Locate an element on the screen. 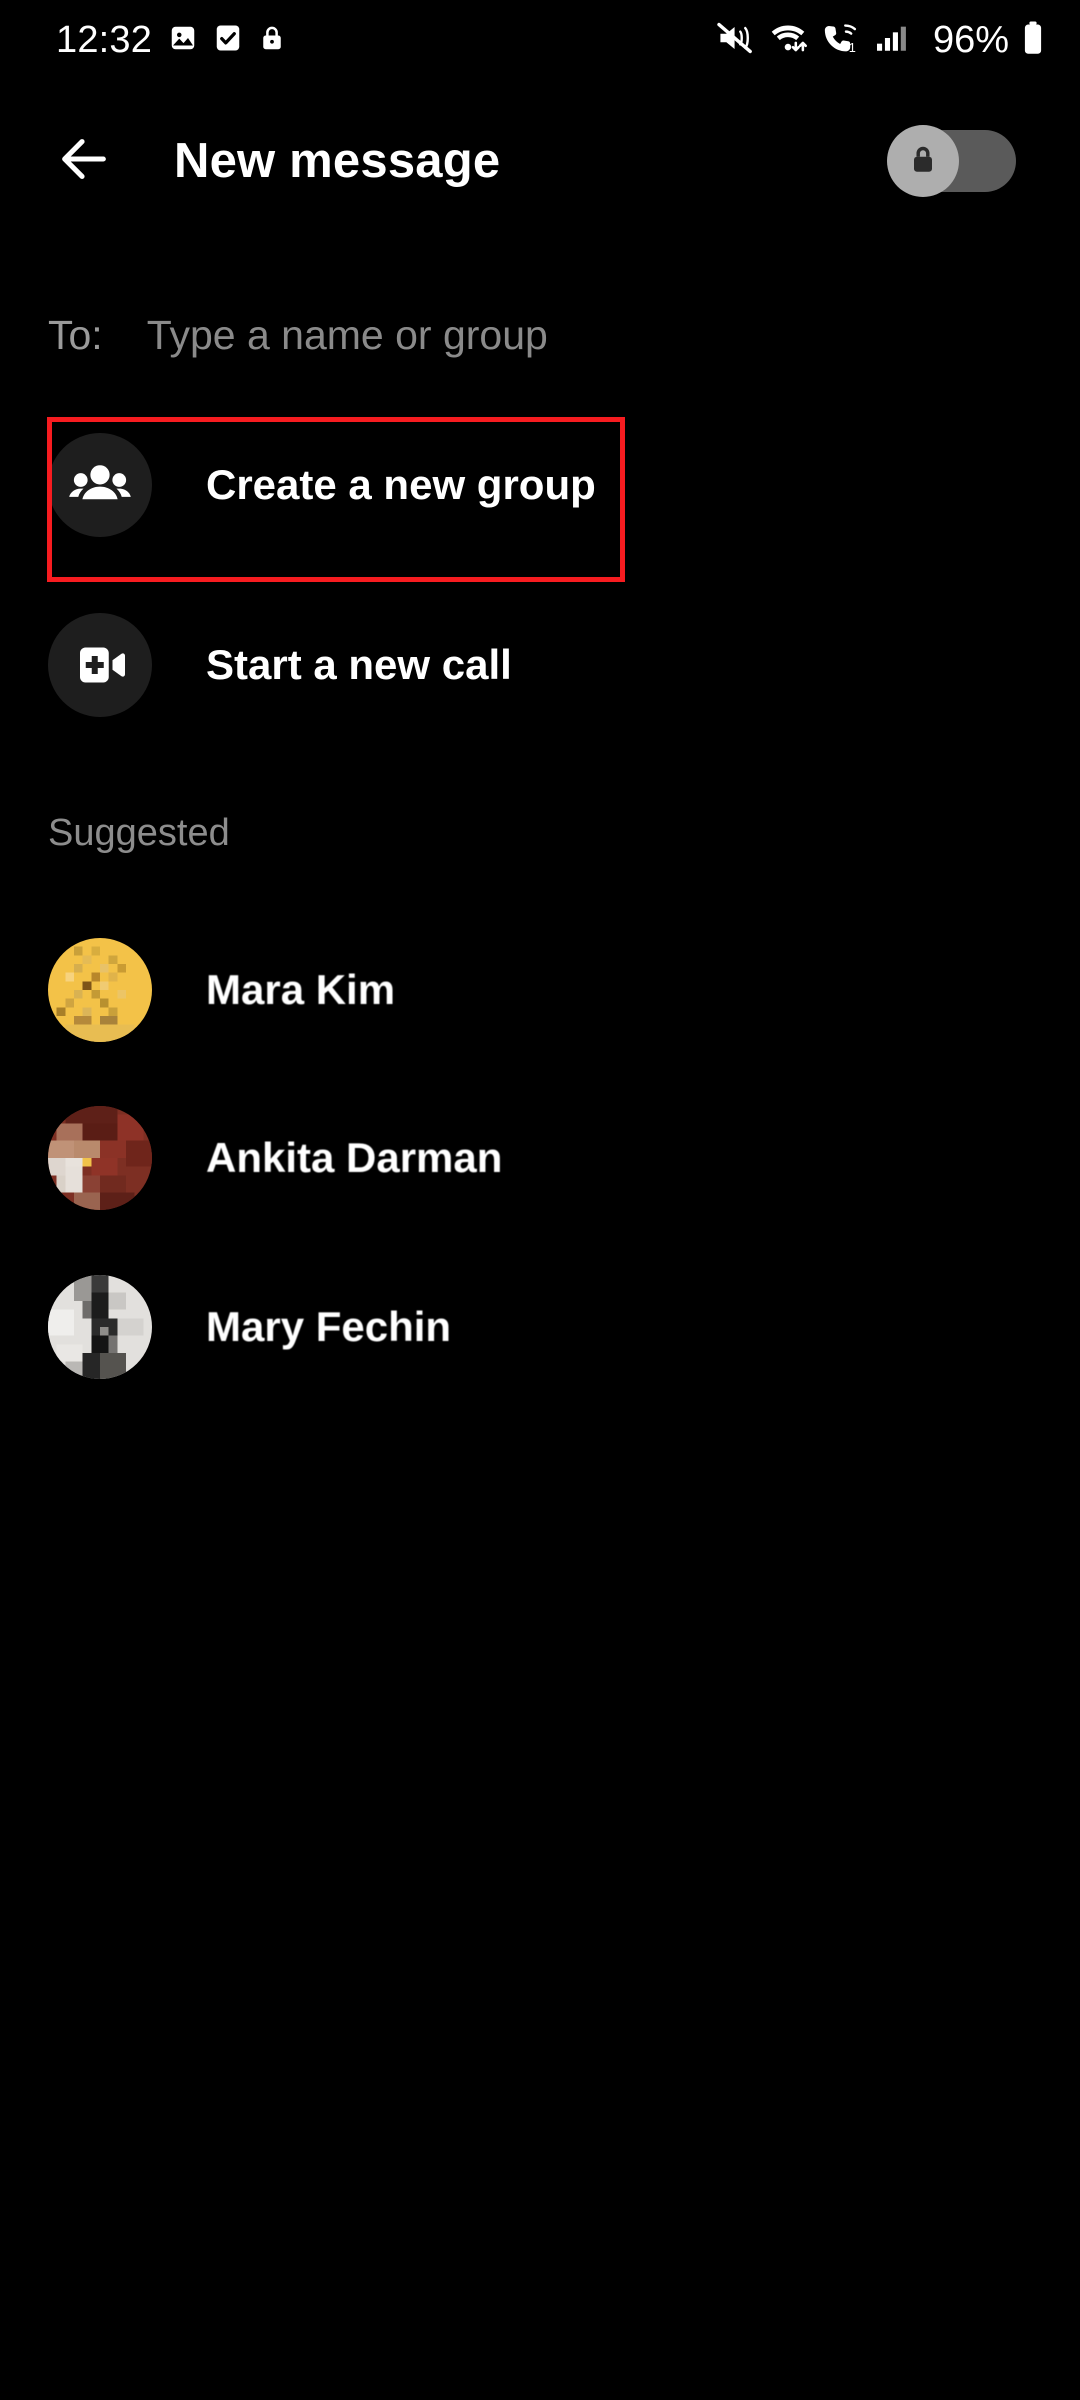 This screenshot has width=1080, height=2400. battery-icon is located at coordinates (1033, 40).